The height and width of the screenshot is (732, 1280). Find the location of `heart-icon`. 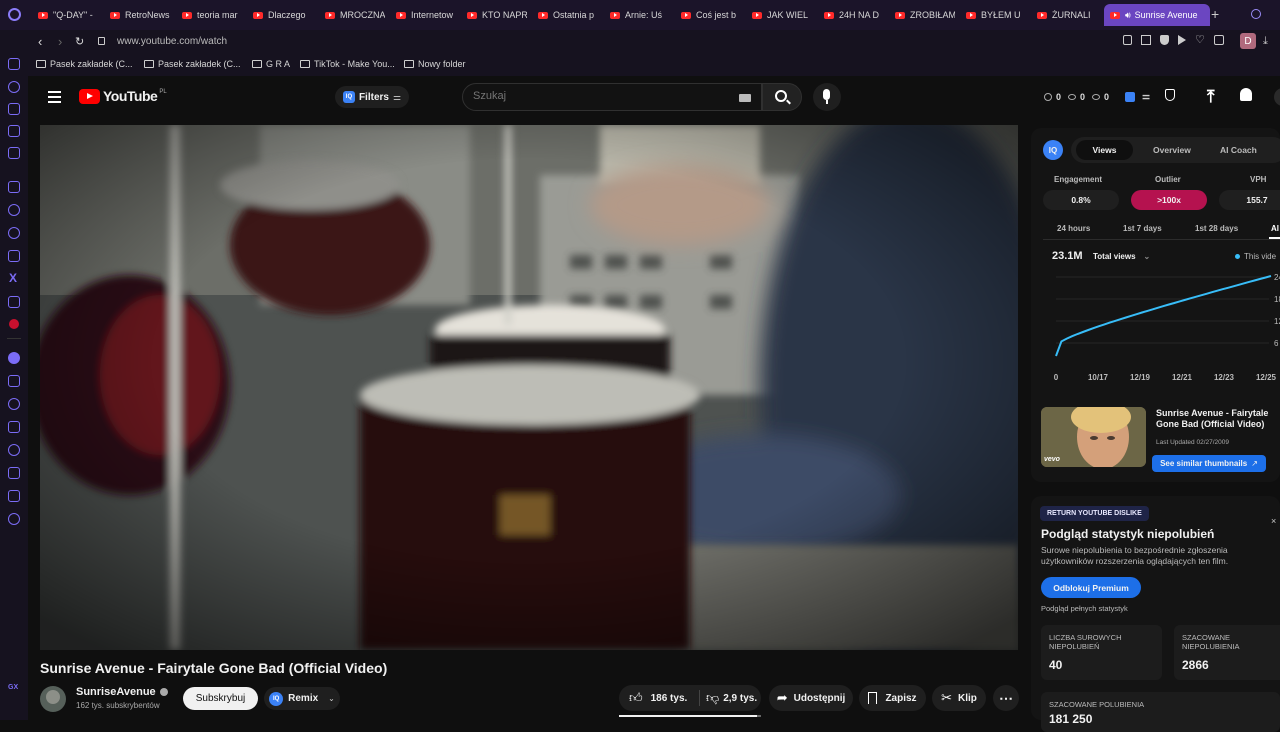

heart-icon is located at coordinates (14, 404).